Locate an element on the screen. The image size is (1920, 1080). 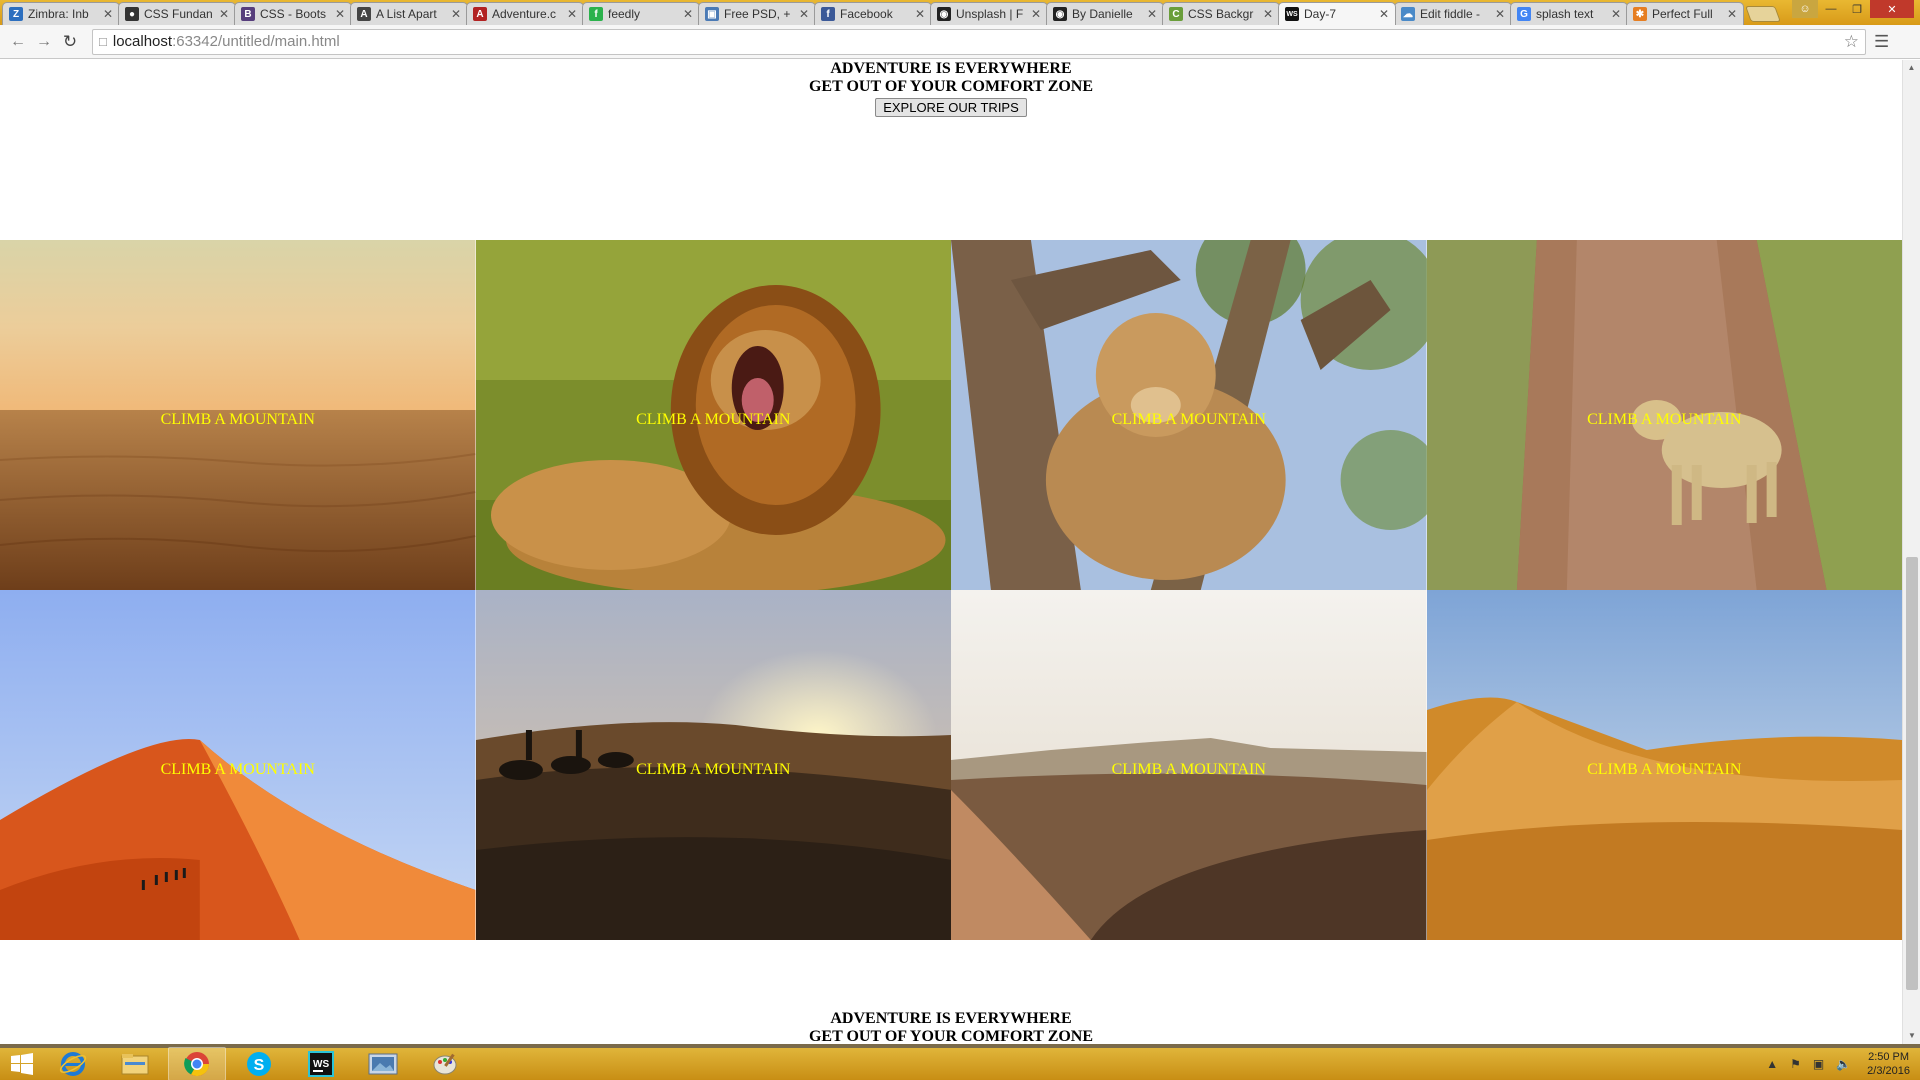
scroll-down-icon: ▼ is located at coordinates (1911, 1036).